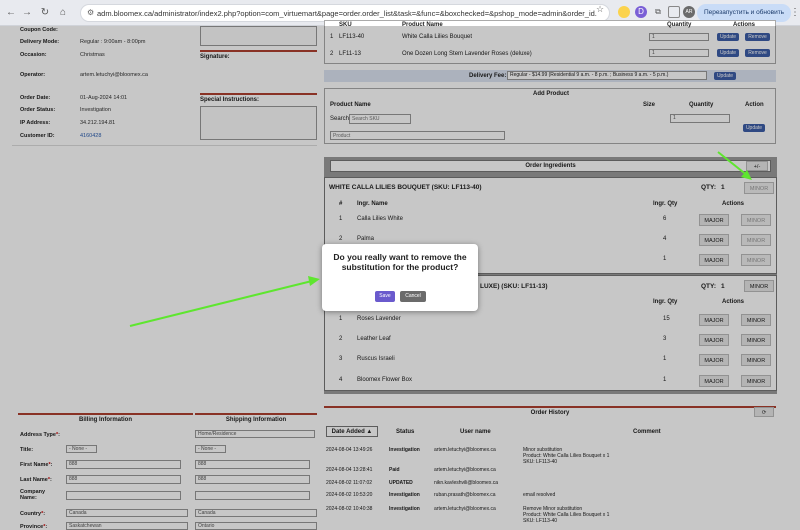 This screenshot has width=800, height=530. I want to click on arrow-head, so click(314, 281).